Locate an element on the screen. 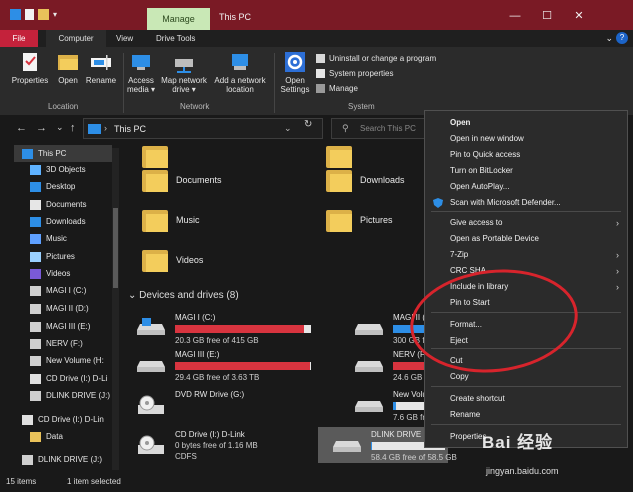 The height and width of the screenshot is (492, 633). address-dropdown-icon: ⌄ is located at coordinates (288, 128).